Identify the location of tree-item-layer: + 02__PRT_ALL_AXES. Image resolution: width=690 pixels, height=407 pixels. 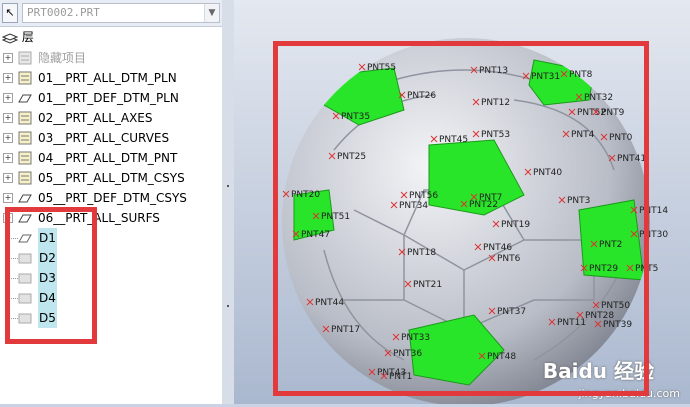
(110, 118).